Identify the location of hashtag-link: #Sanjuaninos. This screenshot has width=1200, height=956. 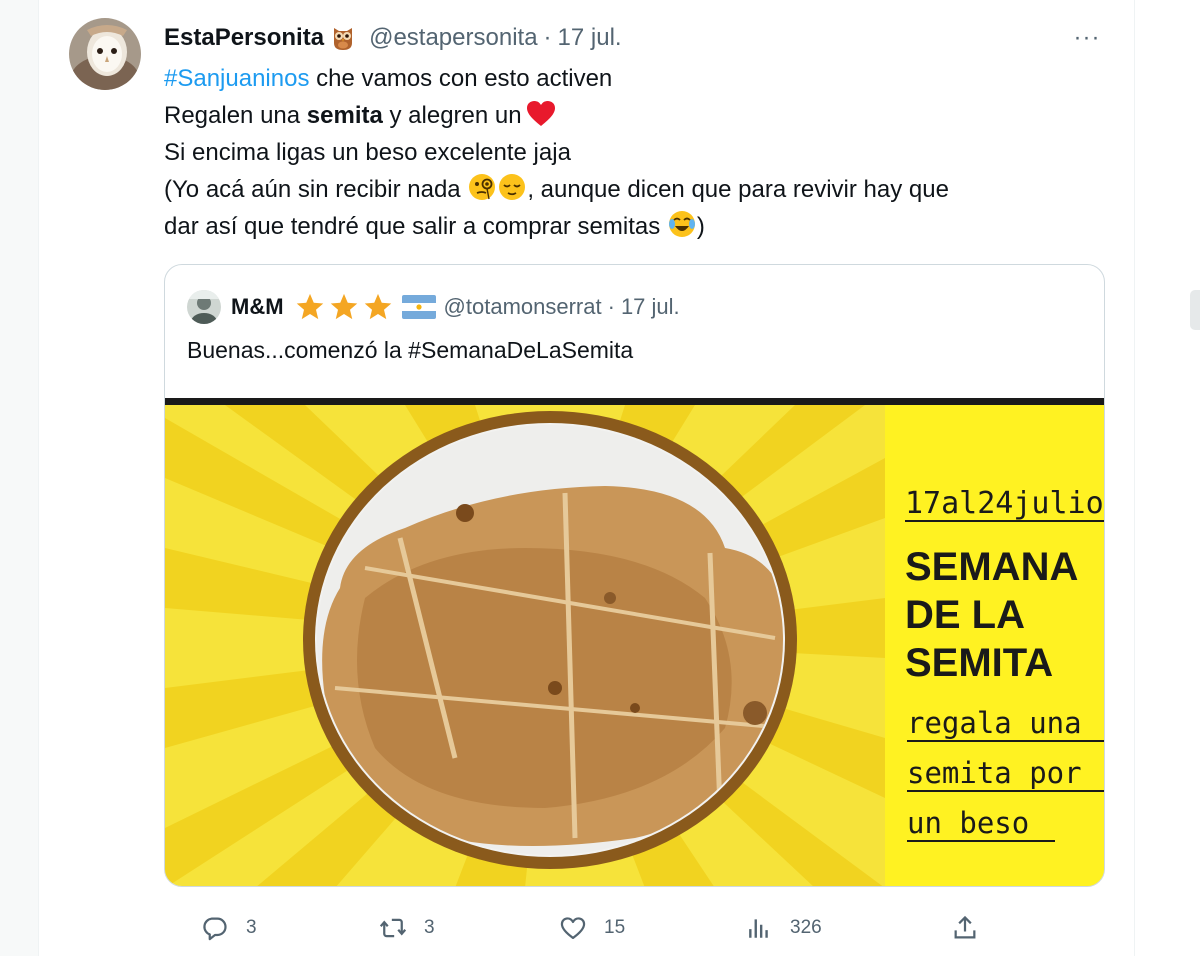
(236, 78).